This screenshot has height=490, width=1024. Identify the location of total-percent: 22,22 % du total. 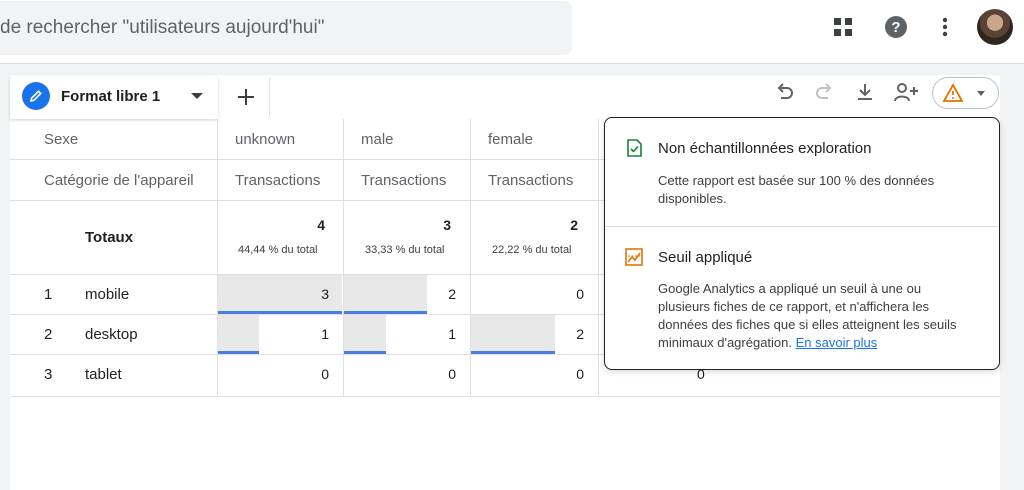
(532, 250).